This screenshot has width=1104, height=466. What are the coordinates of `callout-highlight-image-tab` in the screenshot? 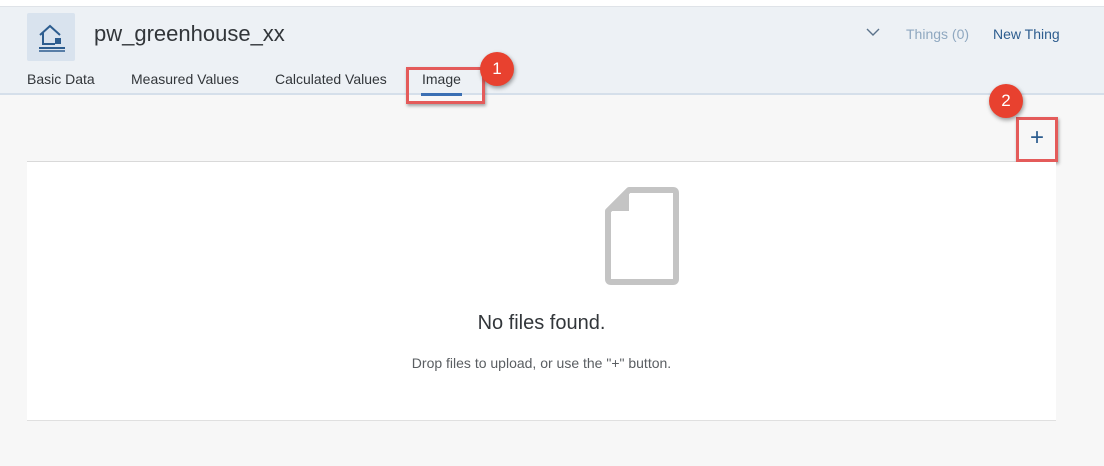 It's located at (445, 85).